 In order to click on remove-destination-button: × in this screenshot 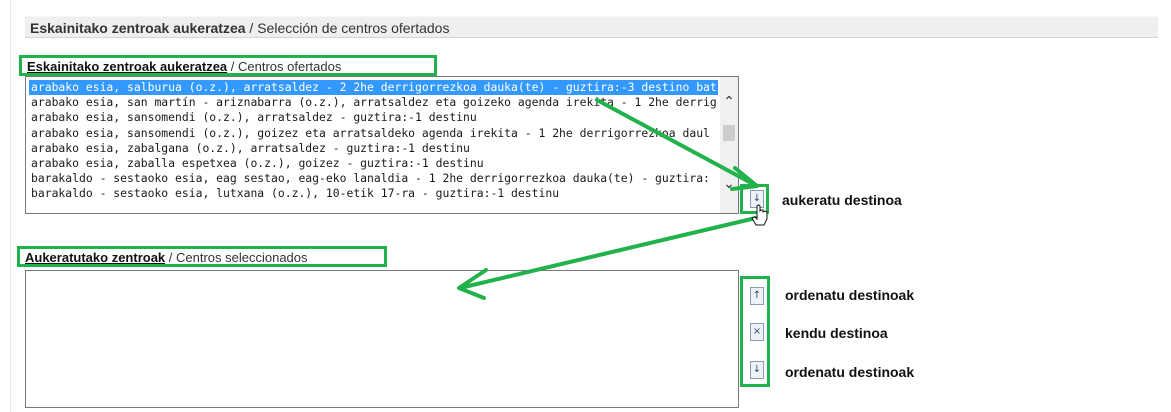, I will do `click(757, 332)`.